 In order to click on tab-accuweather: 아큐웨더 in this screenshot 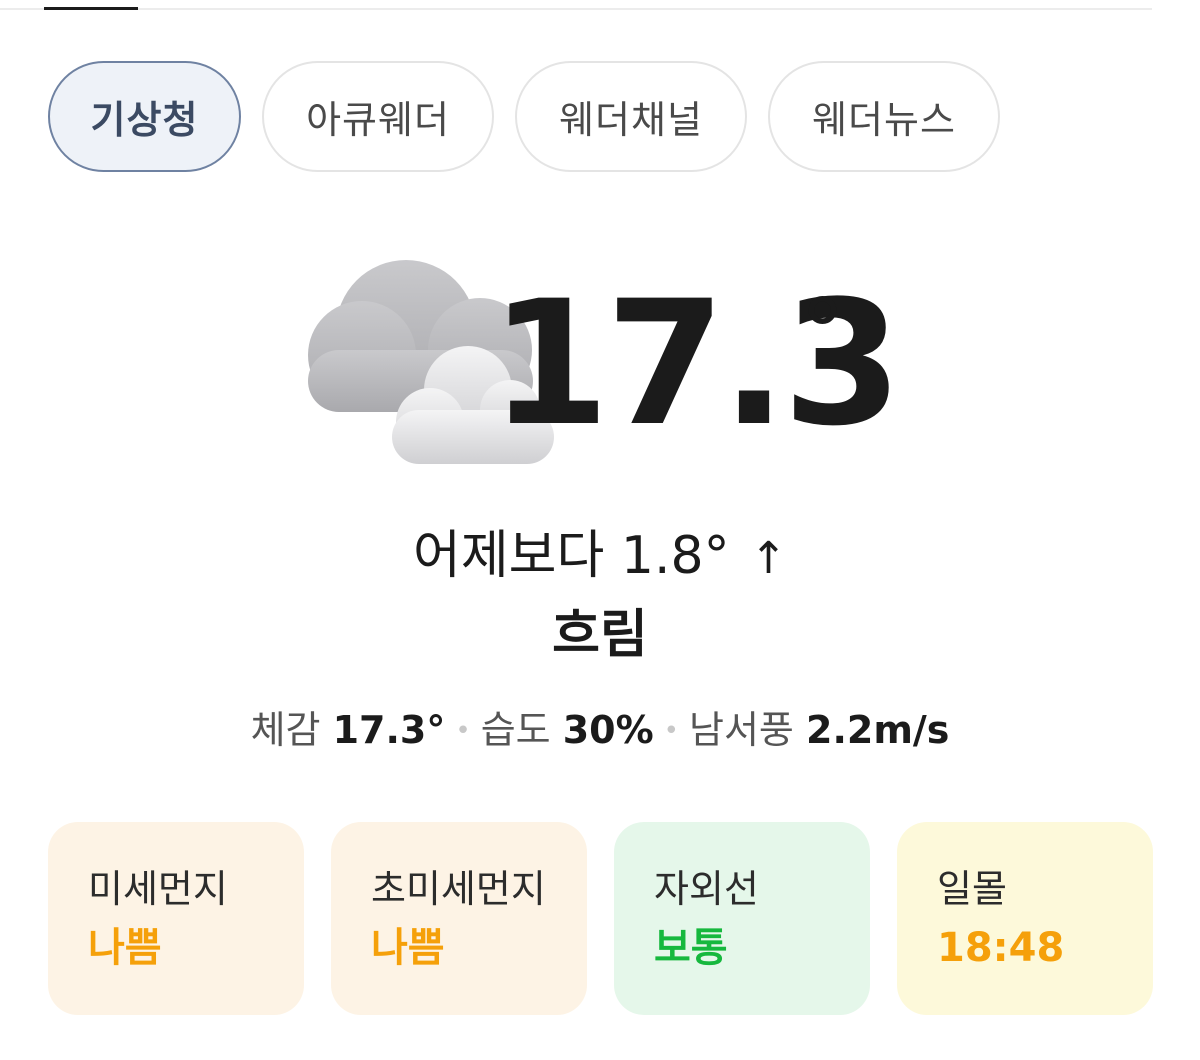, I will do `click(378, 116)`.